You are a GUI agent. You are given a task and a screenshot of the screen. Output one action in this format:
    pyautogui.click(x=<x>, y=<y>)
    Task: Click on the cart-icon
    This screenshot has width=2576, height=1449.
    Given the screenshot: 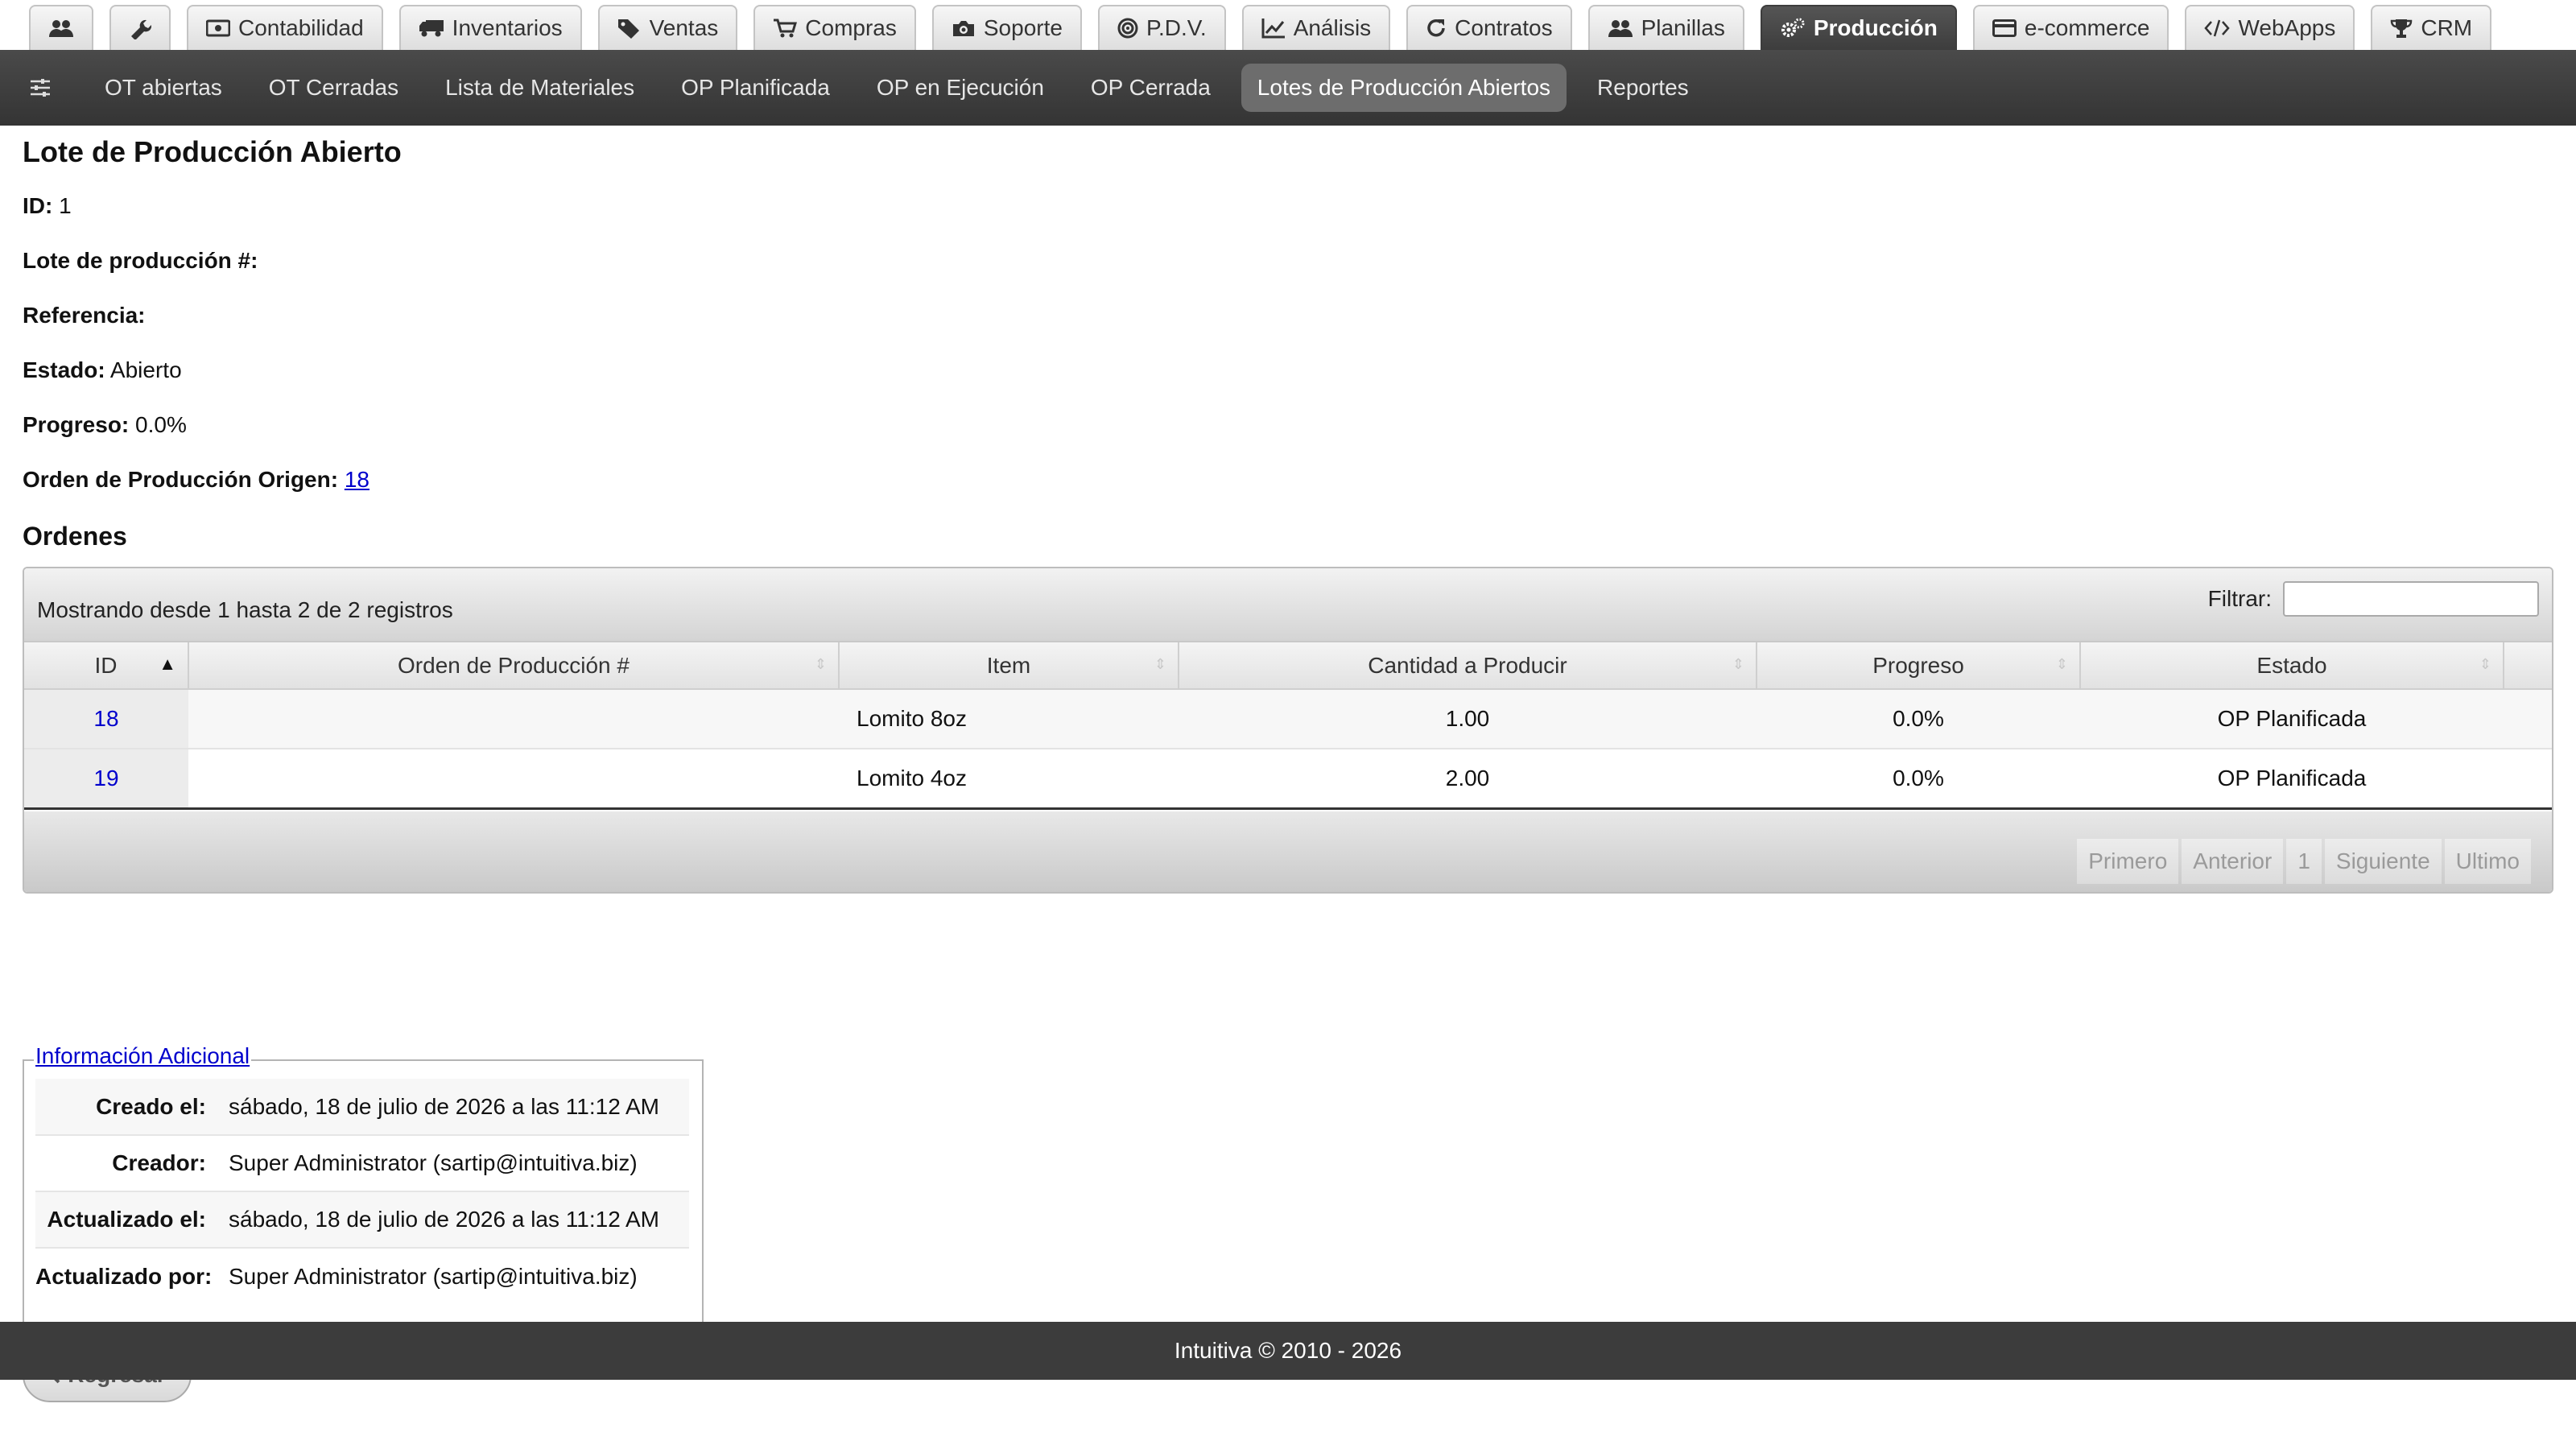 What is the action you would take?
    pyautogui.click(x=785, y=28)
    